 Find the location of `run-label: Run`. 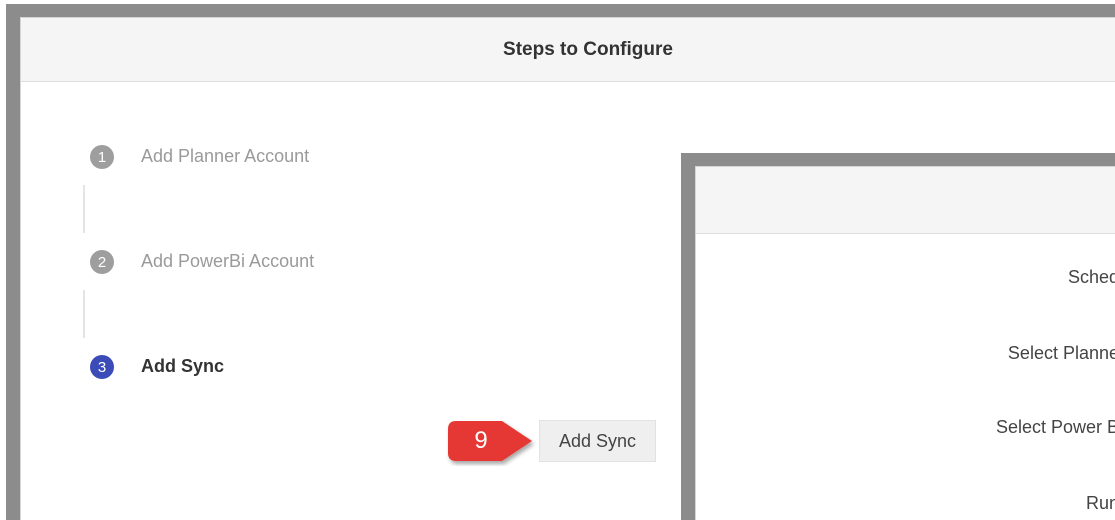

run-label: Run is located at coordinates (1100, 503).